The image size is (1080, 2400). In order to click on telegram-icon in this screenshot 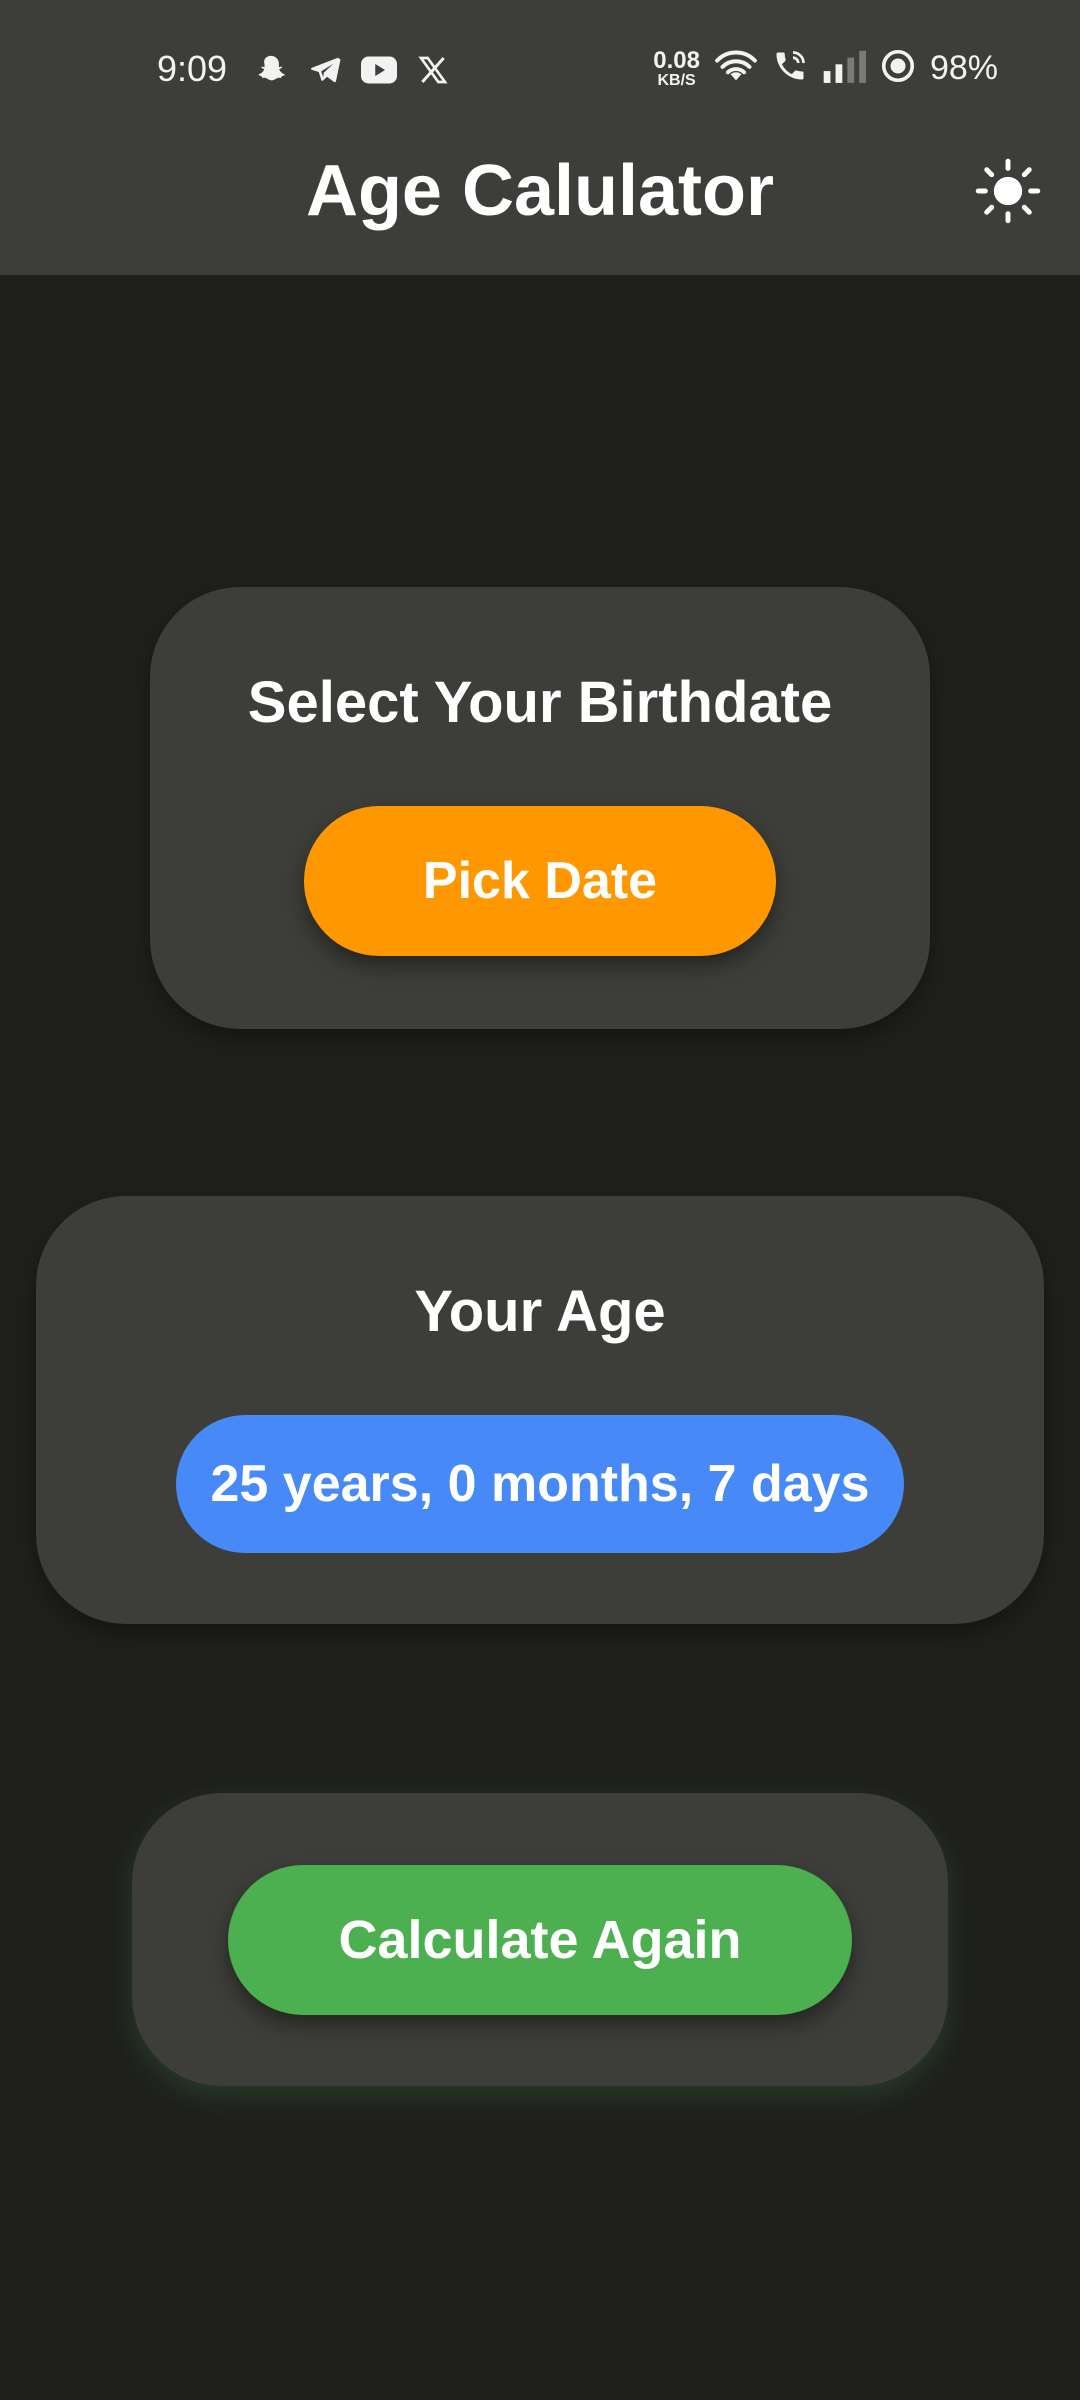, I will do `click(325, 70)`.